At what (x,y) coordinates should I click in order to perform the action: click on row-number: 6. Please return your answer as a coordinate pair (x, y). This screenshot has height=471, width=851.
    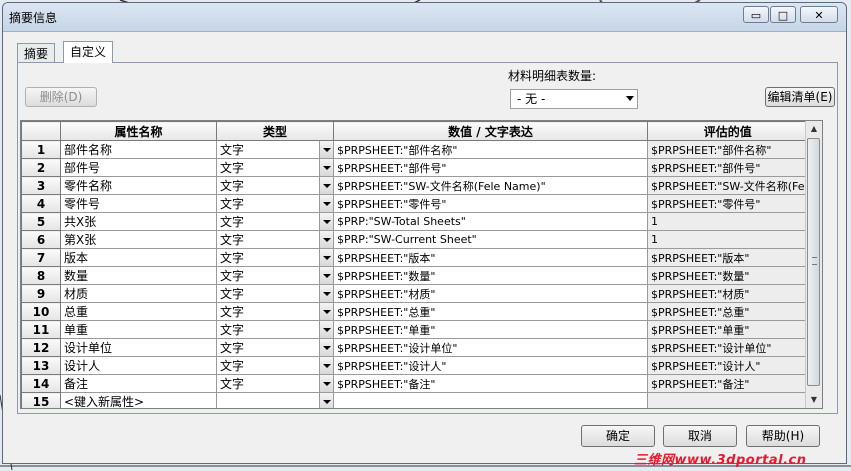
    Looking at the image, I should click on (41, 239).